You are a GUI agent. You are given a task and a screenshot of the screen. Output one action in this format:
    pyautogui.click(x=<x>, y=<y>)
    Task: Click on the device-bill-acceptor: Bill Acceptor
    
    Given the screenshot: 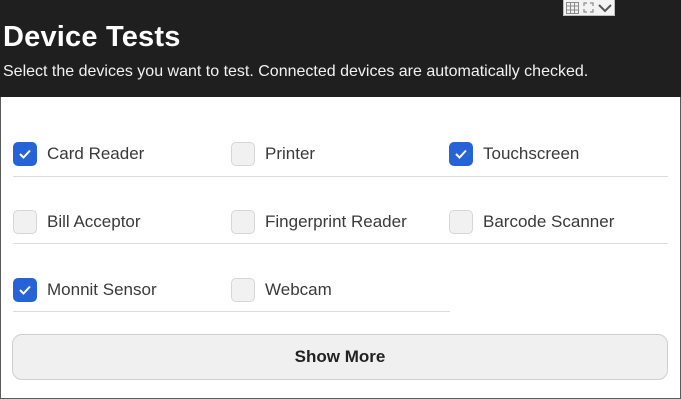 What is the action you would take?
    pyautogui.click(x=77, y=222)
    